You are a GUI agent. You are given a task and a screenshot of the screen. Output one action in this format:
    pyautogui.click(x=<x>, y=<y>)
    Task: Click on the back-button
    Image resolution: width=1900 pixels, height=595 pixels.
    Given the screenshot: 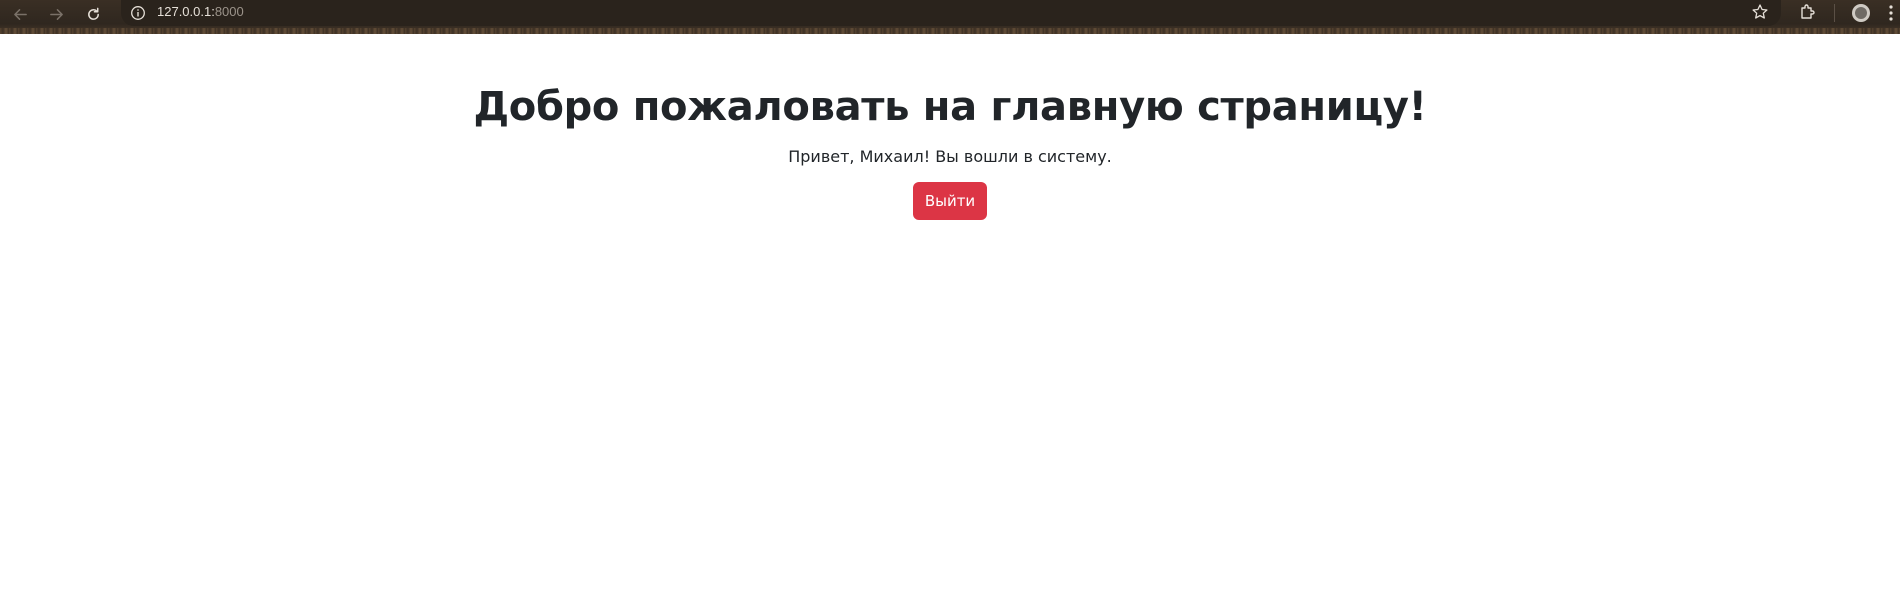 What is the action you would take?
    pyautogui.click(x=20, y=14)
    